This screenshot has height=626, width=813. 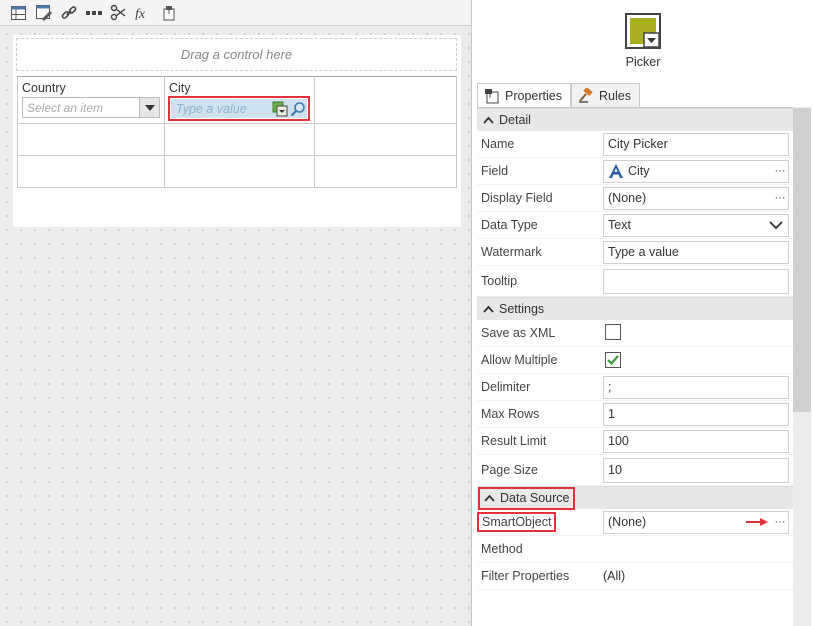 What do you see at coordinates (492, 95) in the screenshot?
I see `properties-icon` at bounding box center [492, 95].